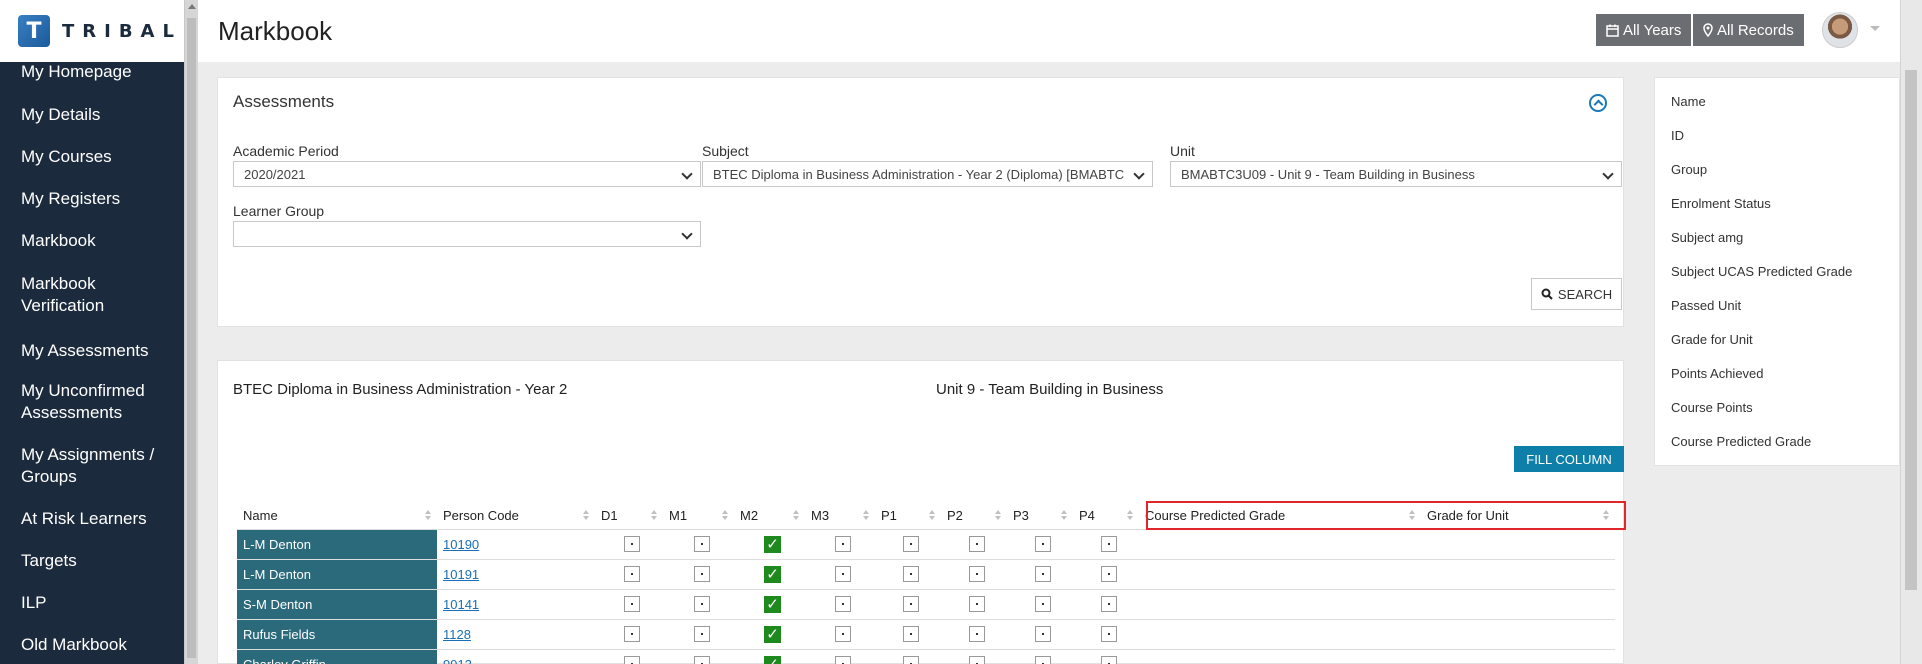 The height and width of the screenshot is (664, 1922). Describe the element at coordinates (1777, 129) in the screenshot. I see `column-option: ID` at that location.